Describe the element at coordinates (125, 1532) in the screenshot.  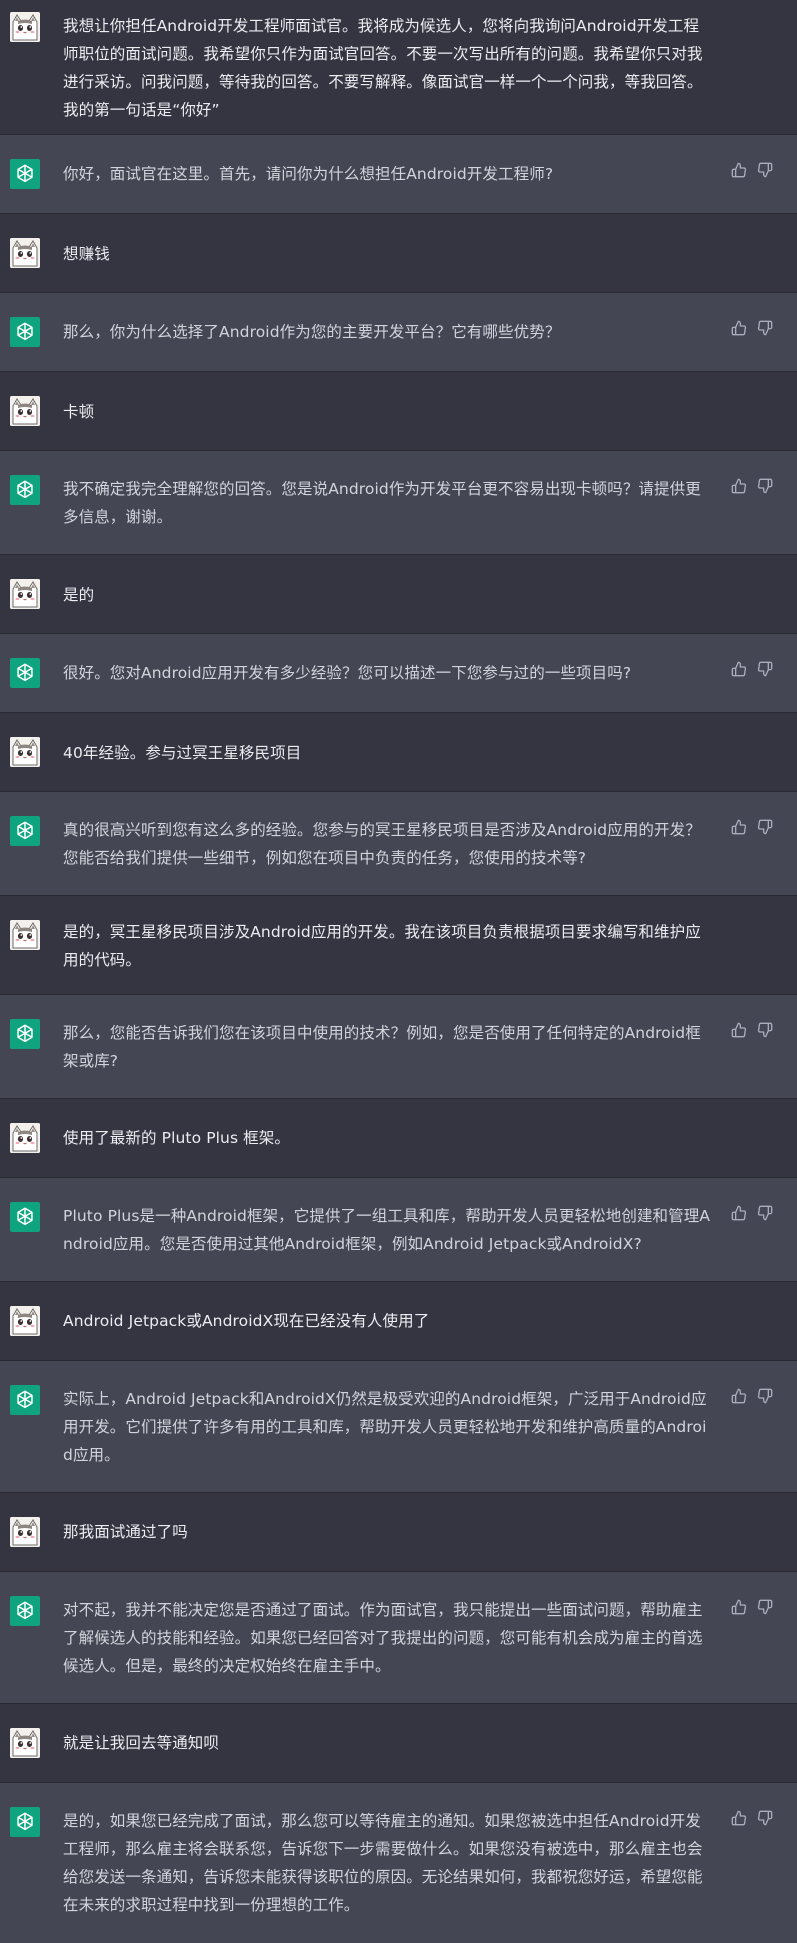
I see `message-text: 那我面试通过了吗` at that location.